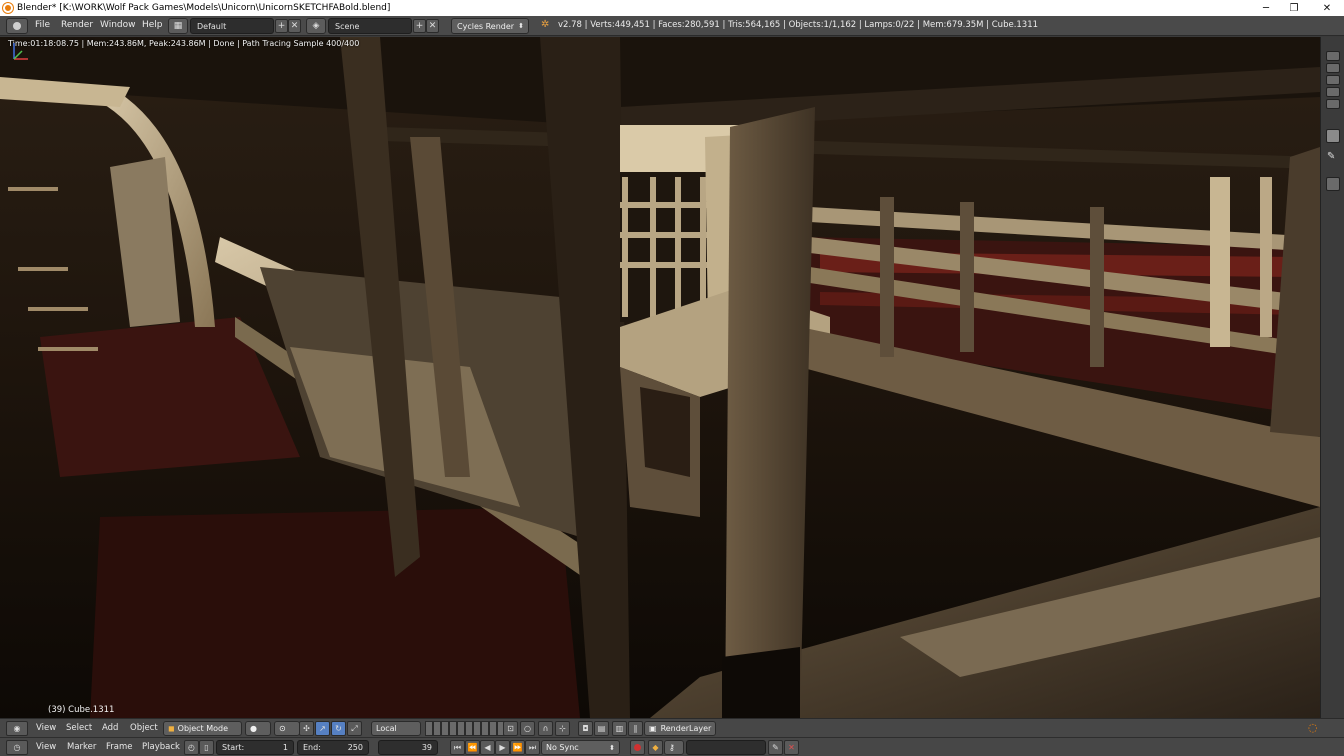  What do you see at coordinates (445, 728) in the screenshot?
I see `layer-buttons-group-a` at bounding box center [445, 728].